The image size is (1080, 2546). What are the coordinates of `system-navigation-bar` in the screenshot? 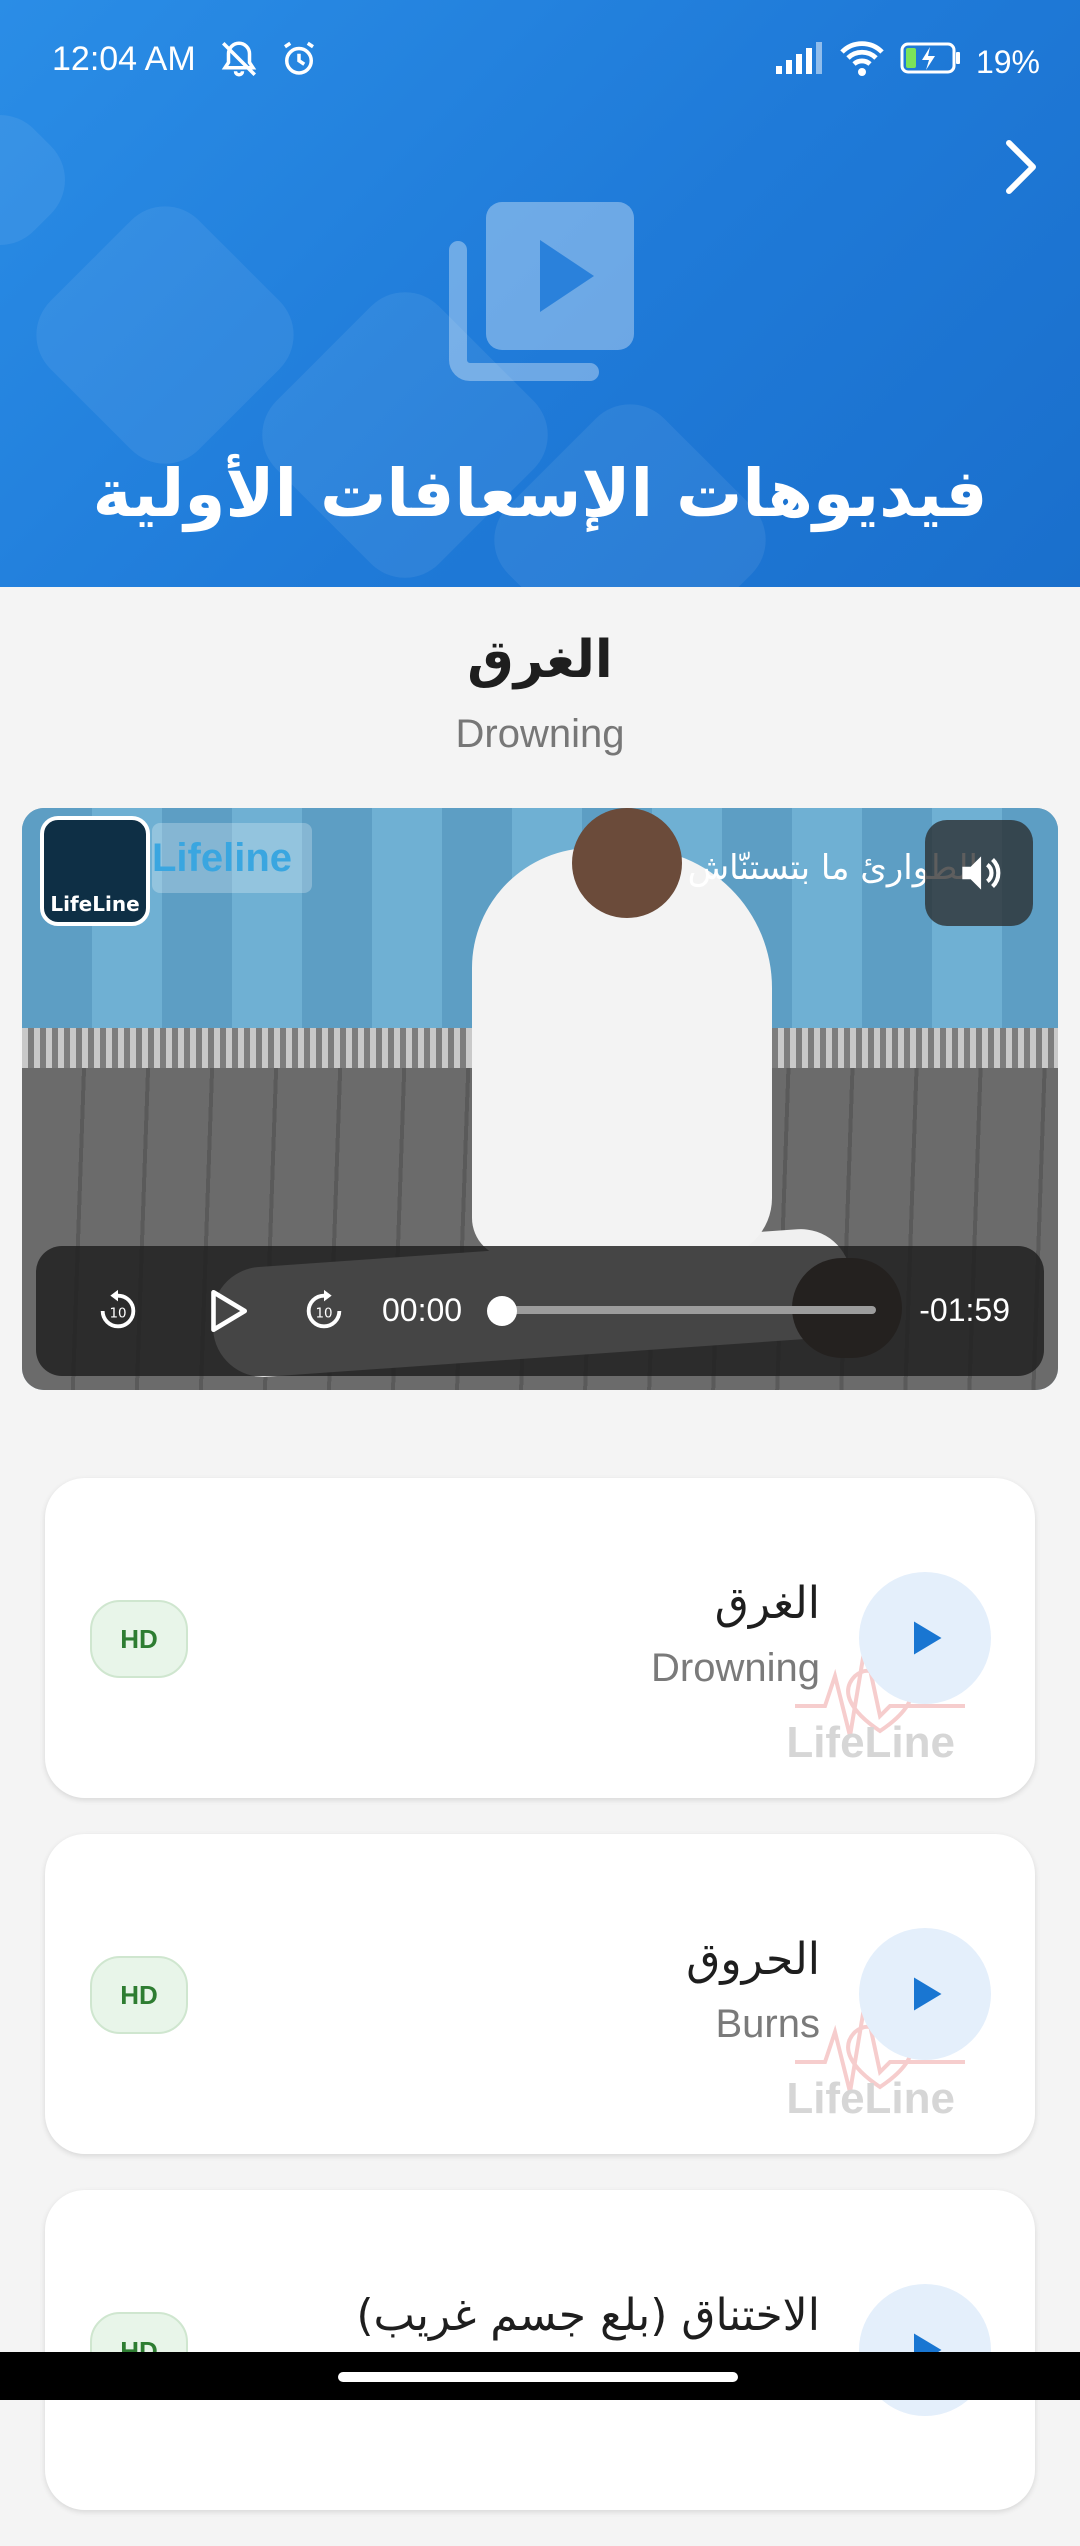 It's located at (540, 2376).